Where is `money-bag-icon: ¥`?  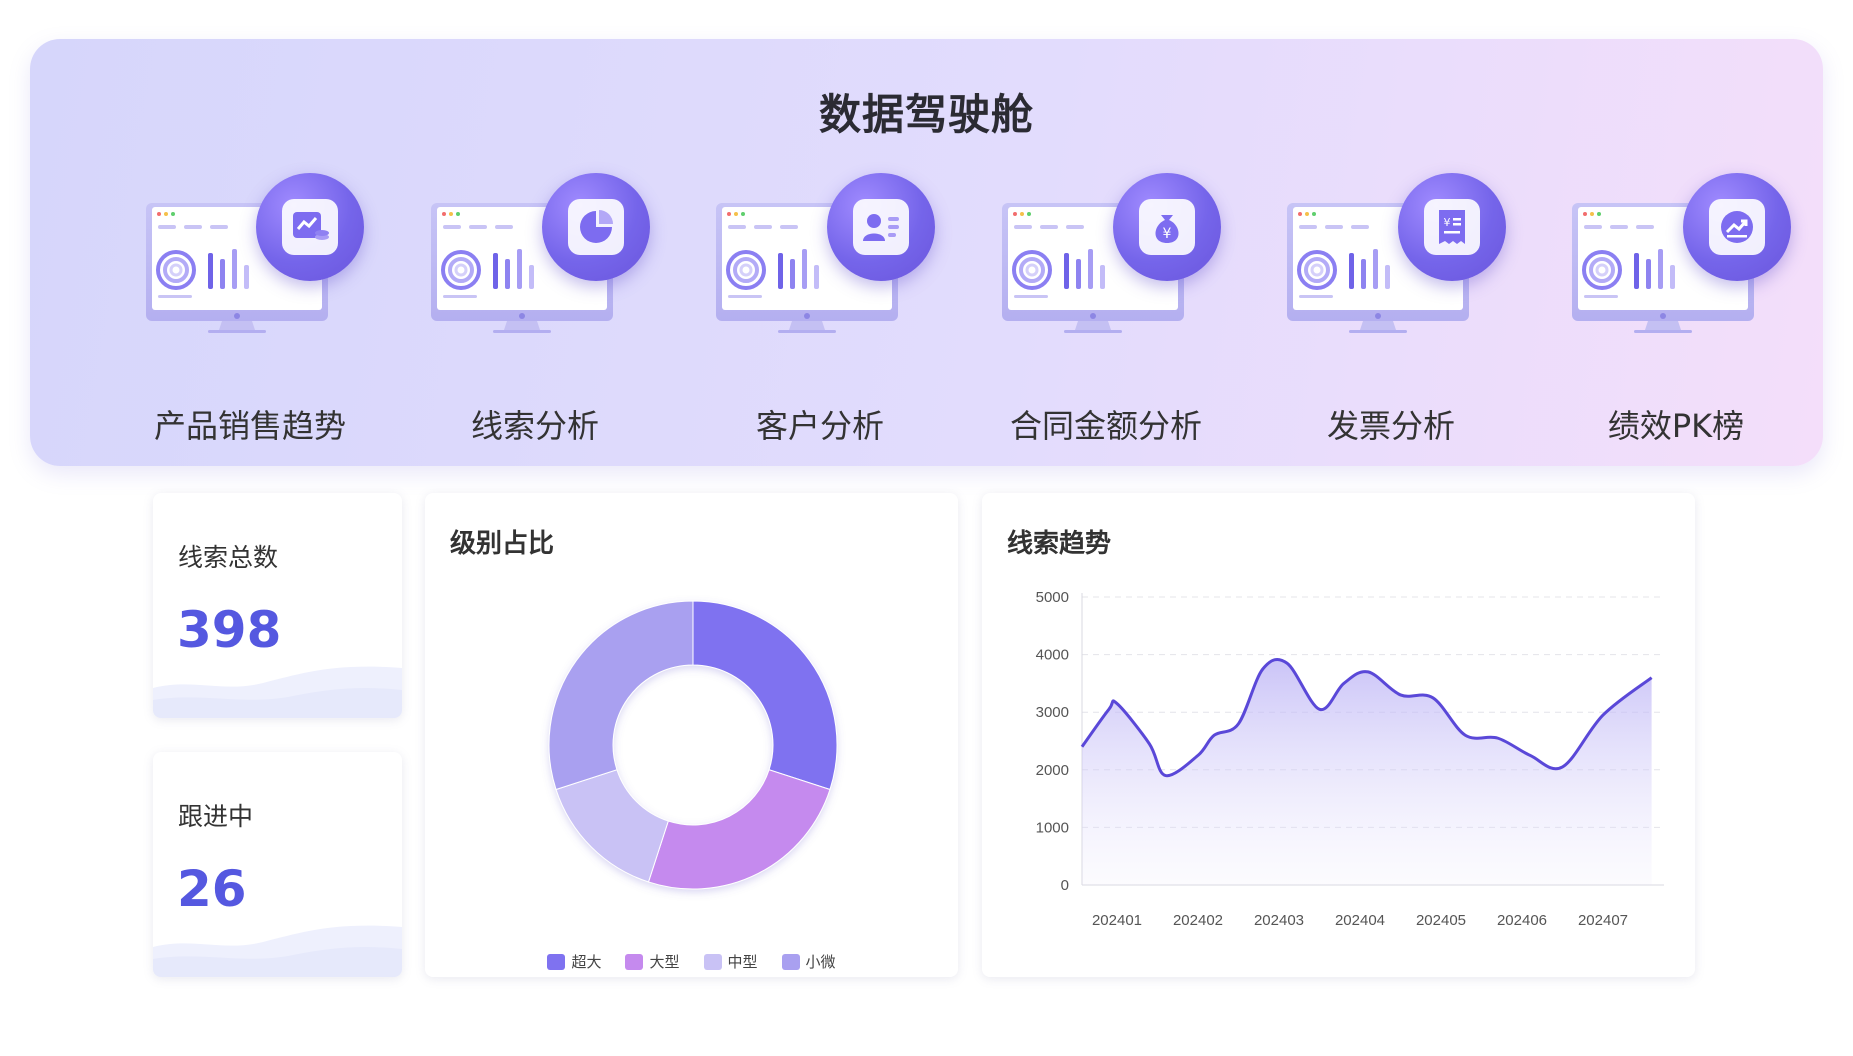 money-bag-icon: ¥ is located at coordinates (1167, 227).